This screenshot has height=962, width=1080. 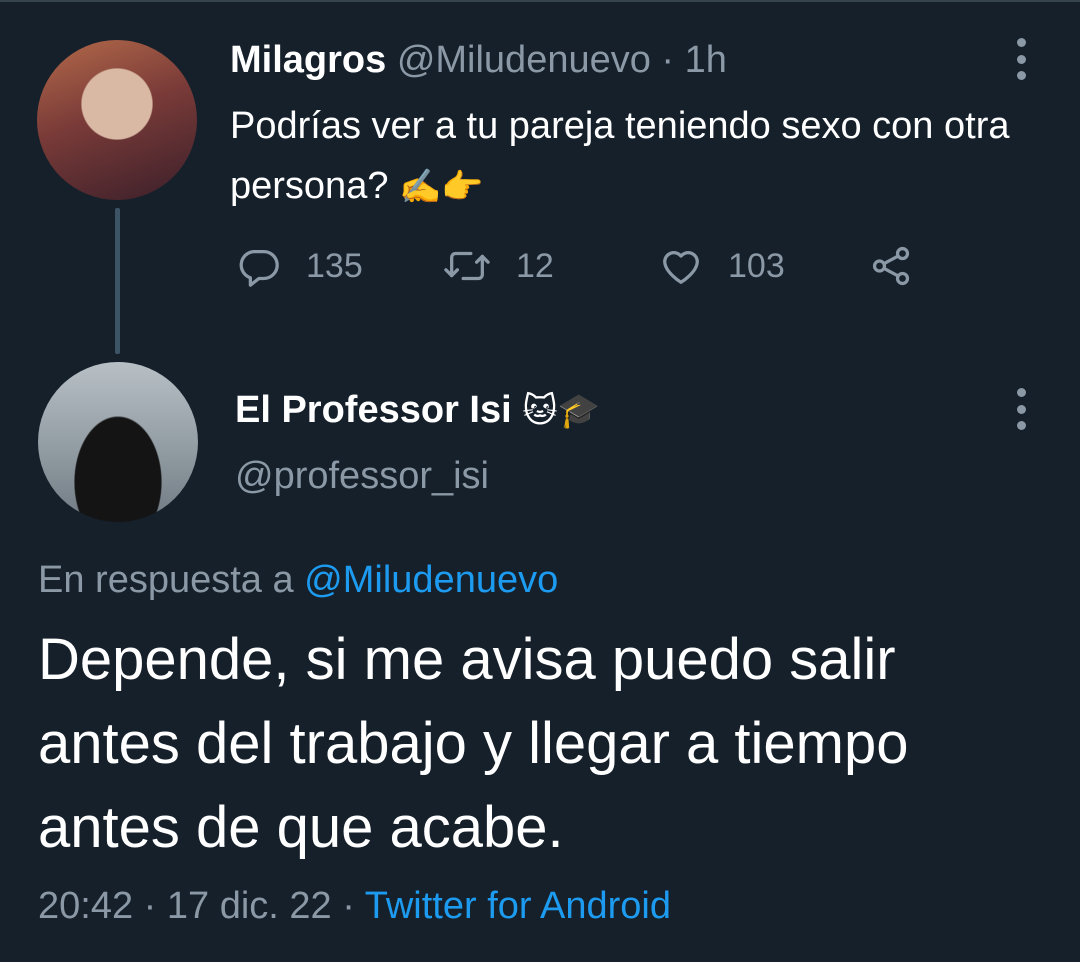 I want to click on parent-tweet-emojis: ✍️👉, so click(x=441, y=187).